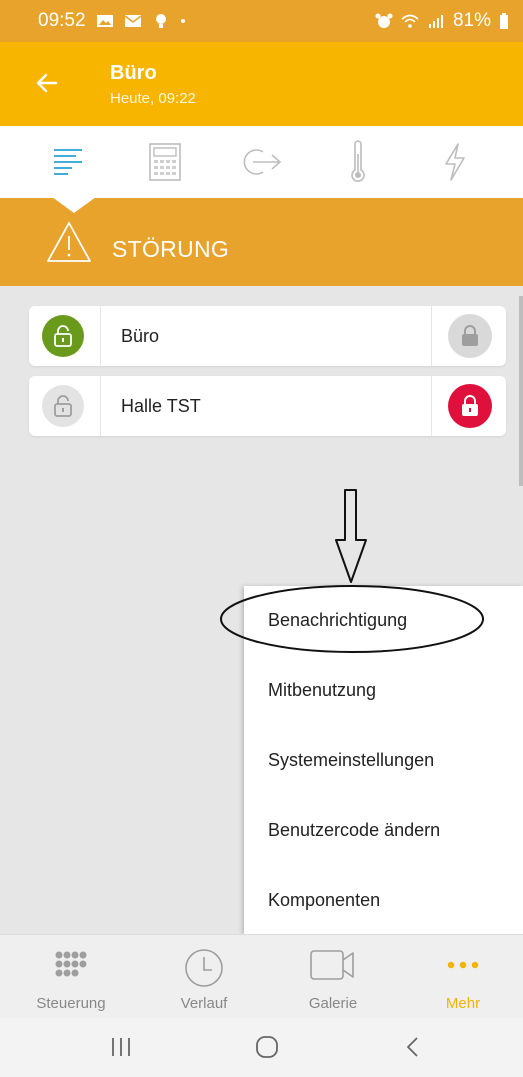 The image size is (523, 1077). Describe the element at coordinates (388, 830) in the screenshot. I see `menu-item-change-user-code: Benutzercode ändern` at that location.